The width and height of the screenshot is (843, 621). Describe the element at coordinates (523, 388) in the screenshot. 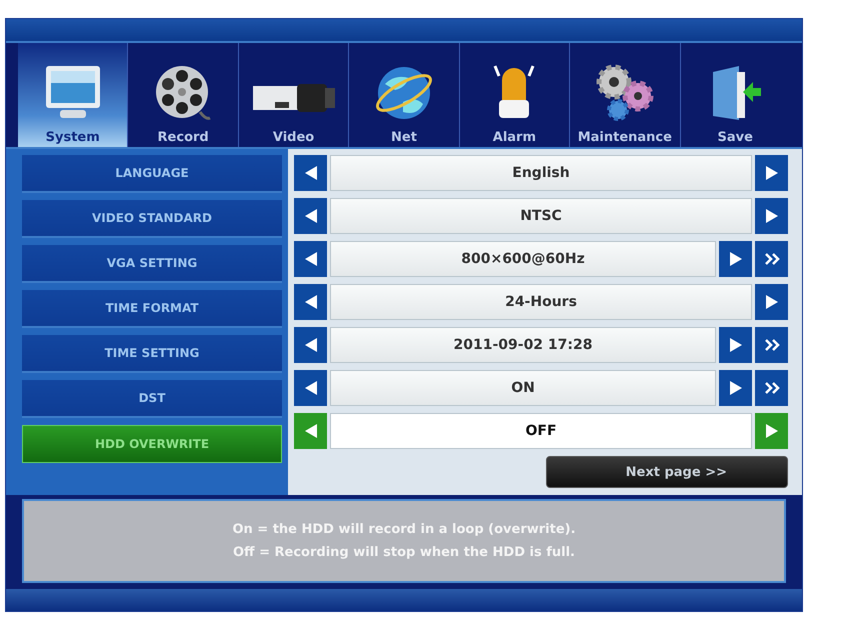

I see `value-field: ON` at that location.